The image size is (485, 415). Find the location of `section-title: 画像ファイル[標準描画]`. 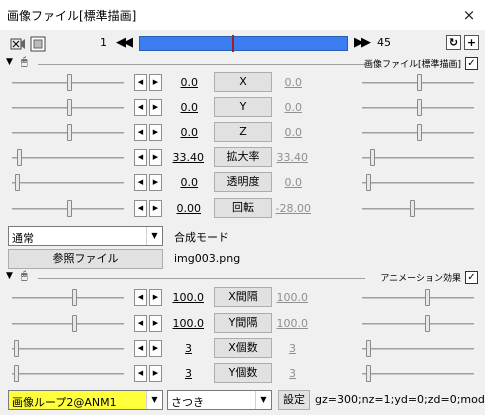

section-title: 画像ファイル[標準描画] is located at coordinates (412, 65).